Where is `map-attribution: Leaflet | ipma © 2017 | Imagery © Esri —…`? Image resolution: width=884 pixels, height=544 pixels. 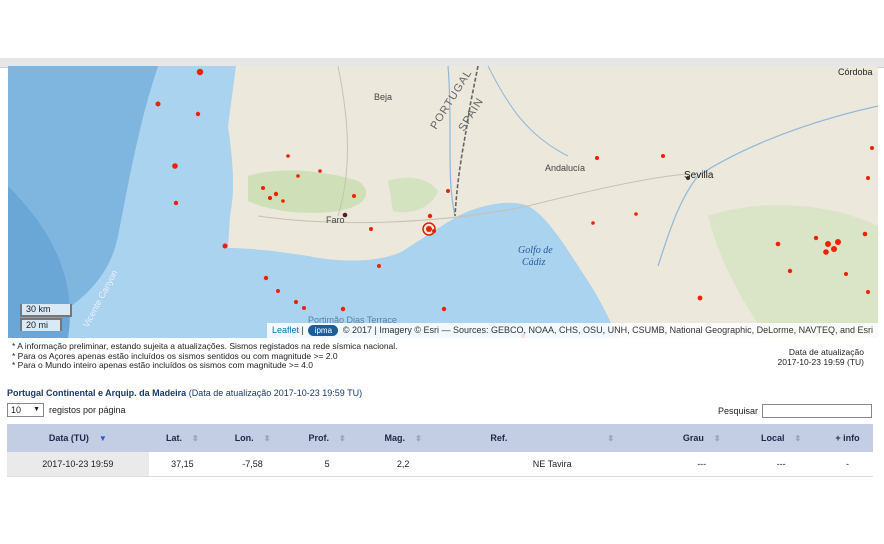
map-attribution: Leaflet | ipma © 2017 | Imagery © Esri —… is located at coordinates (572, 330).